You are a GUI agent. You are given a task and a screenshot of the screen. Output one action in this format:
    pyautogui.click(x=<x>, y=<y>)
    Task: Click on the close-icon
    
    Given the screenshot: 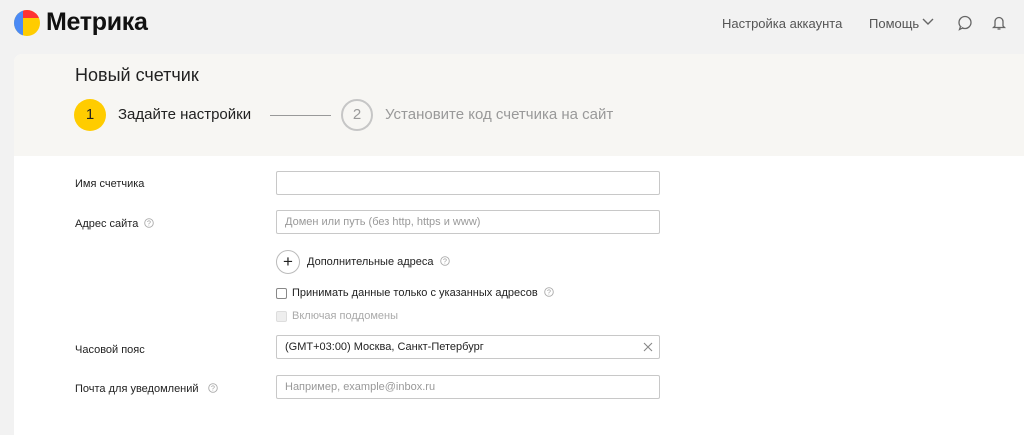 What is the action you would take?
    pyautogui.click(x=648, y=347)
    